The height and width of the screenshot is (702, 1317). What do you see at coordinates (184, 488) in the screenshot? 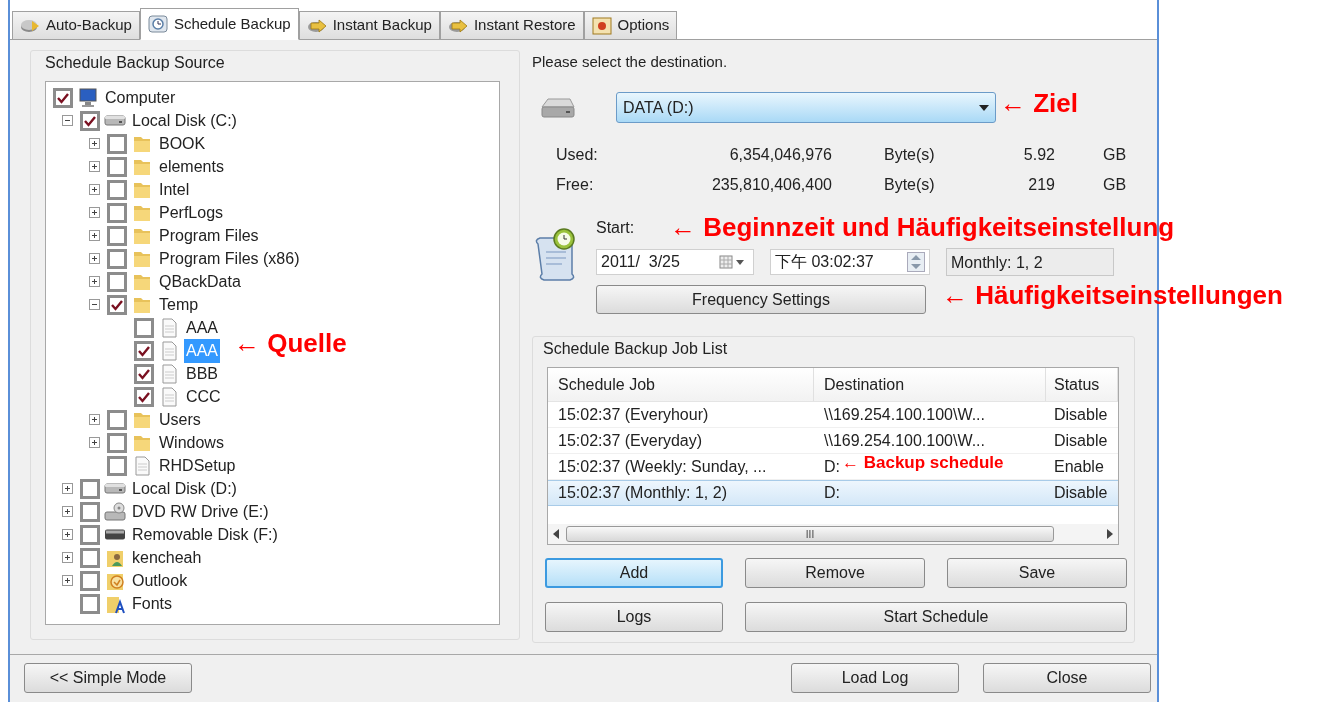
I see `tree-item-label: Local Disk (D:)` at bounding box center [184, 488].